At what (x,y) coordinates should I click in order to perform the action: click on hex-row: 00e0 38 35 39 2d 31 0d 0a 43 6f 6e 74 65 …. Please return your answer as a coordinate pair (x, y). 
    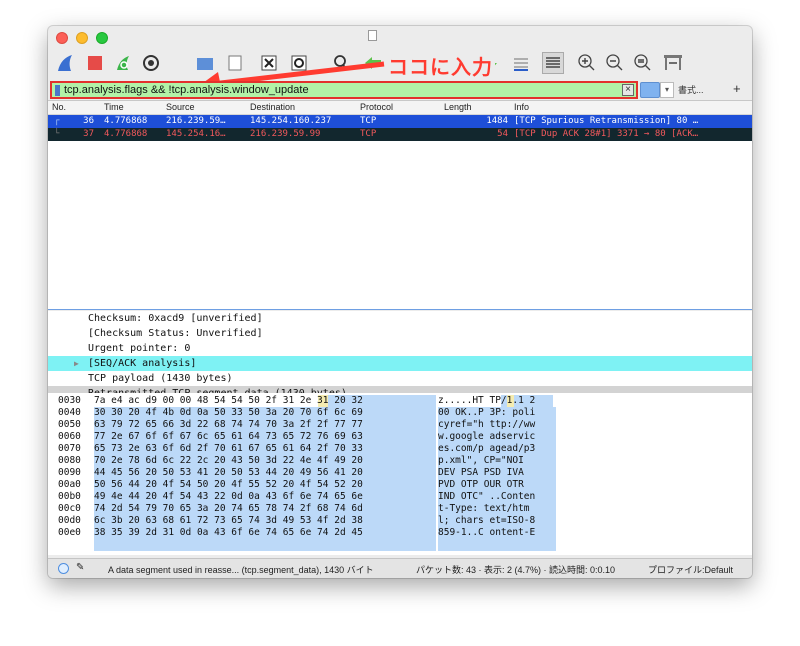
    Looking at the image, I should click on (400, 533).